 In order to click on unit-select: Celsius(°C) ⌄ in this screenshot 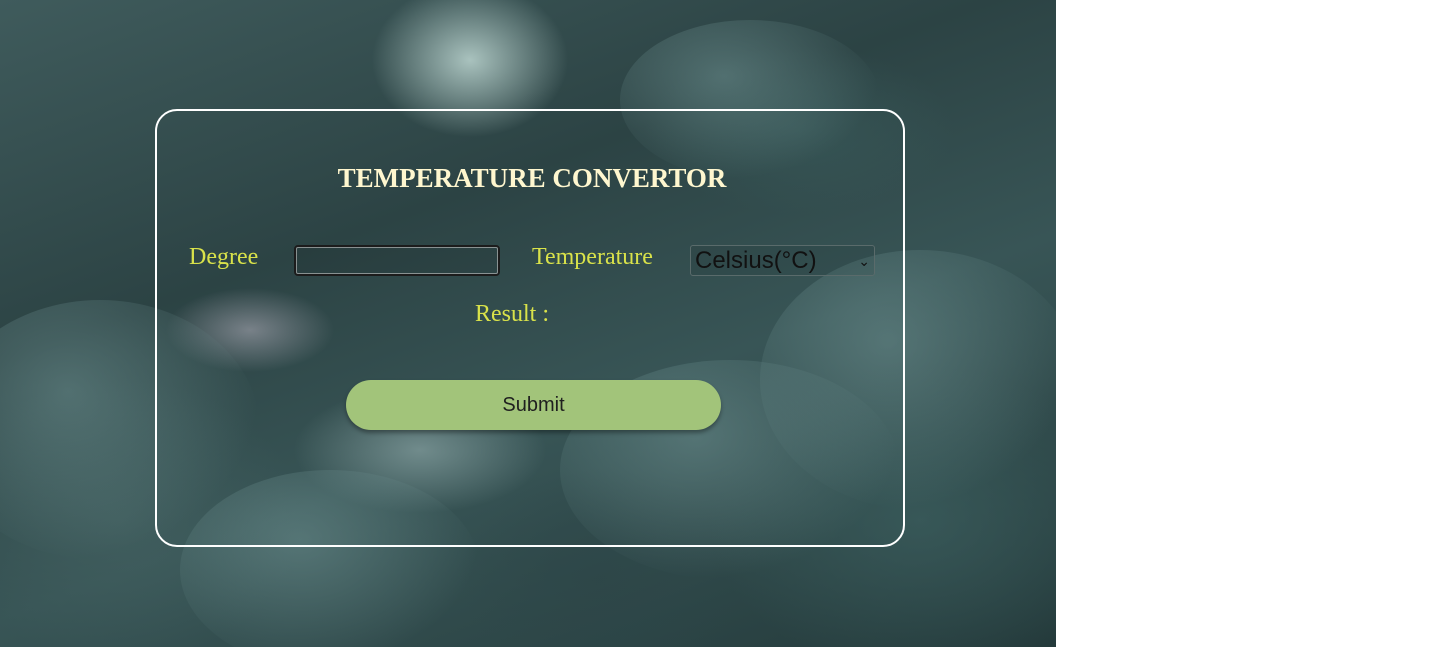, I will do `click(782, 260)`.